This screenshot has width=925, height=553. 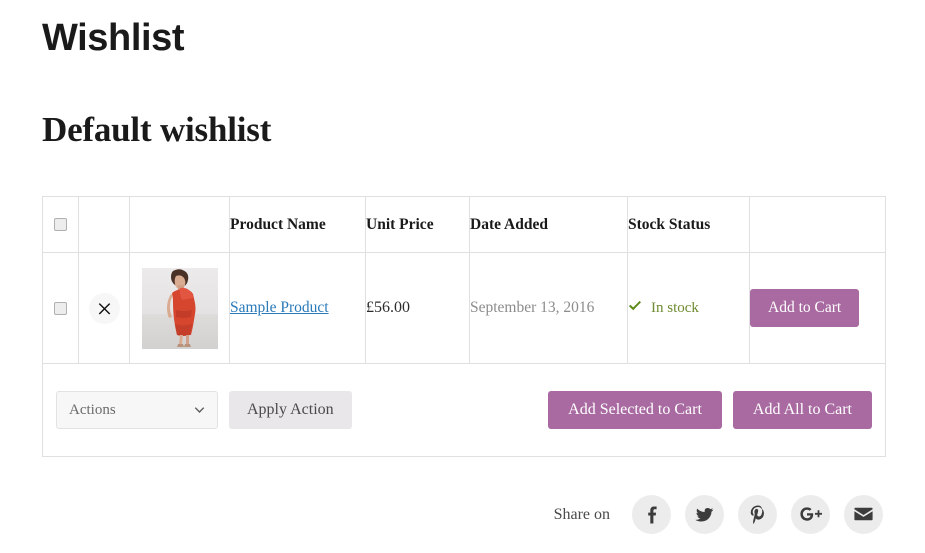 I want to click on remove-item-button, so click(x=104, y=308).